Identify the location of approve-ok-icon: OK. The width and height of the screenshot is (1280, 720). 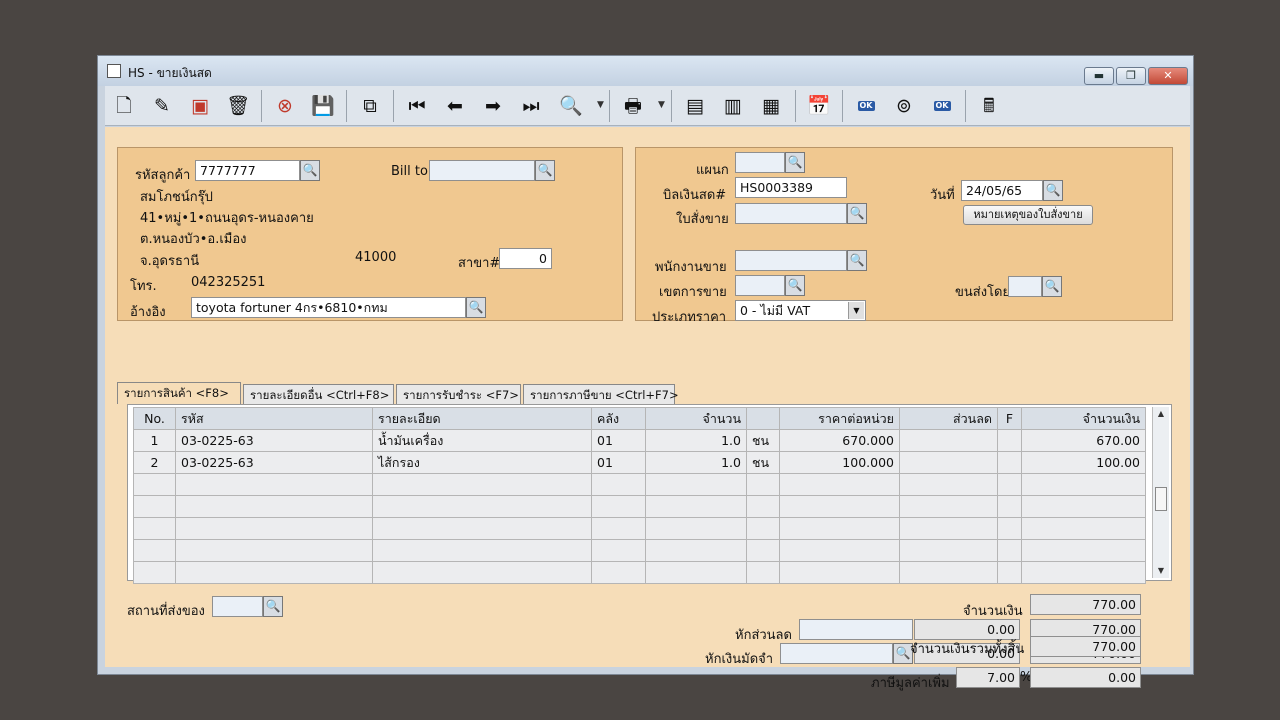
(866, 106).